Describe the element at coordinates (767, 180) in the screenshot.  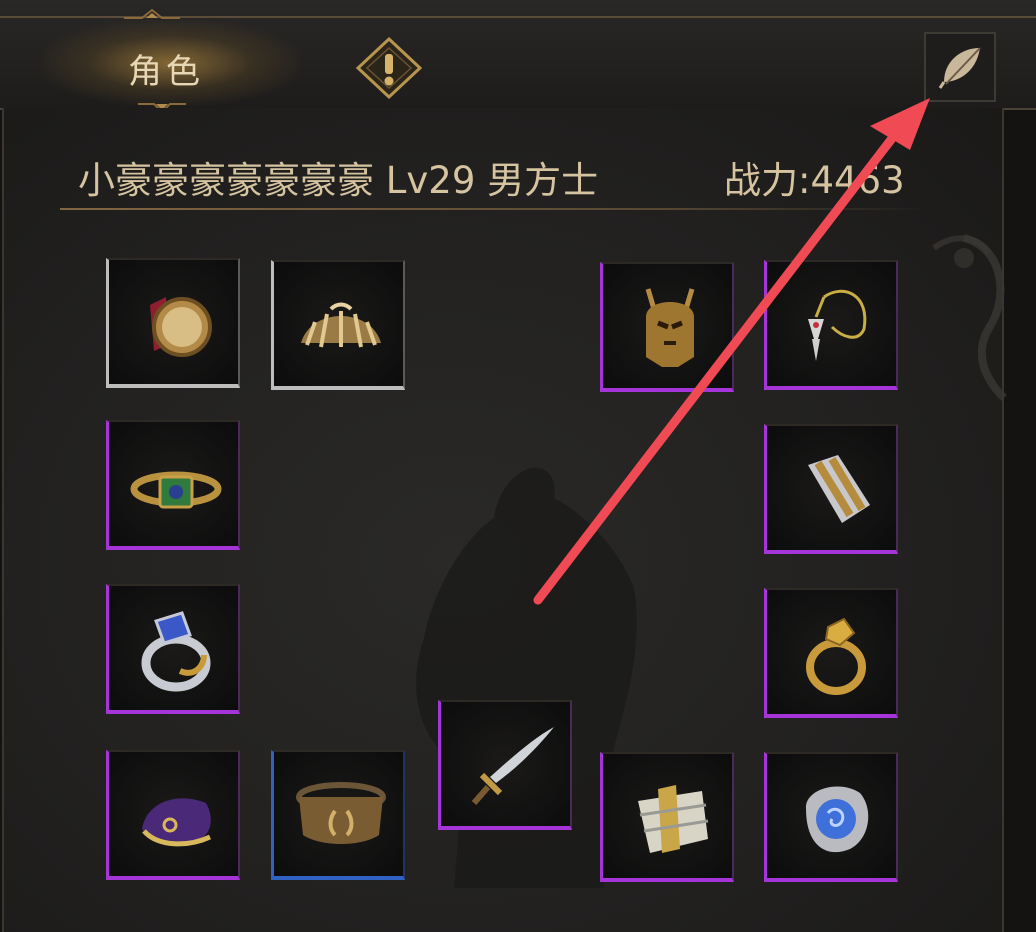
I see `combat-power-label: 战力:` at that location.